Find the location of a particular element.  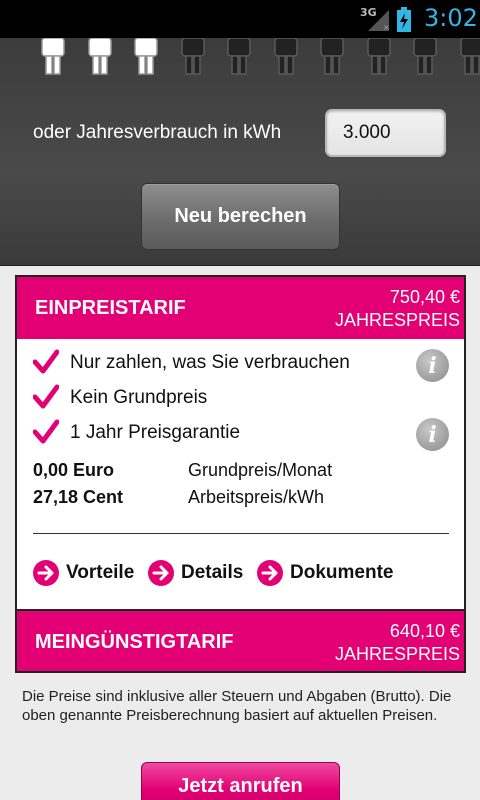

annual-consumption-input is located at coordinates (385, 133).